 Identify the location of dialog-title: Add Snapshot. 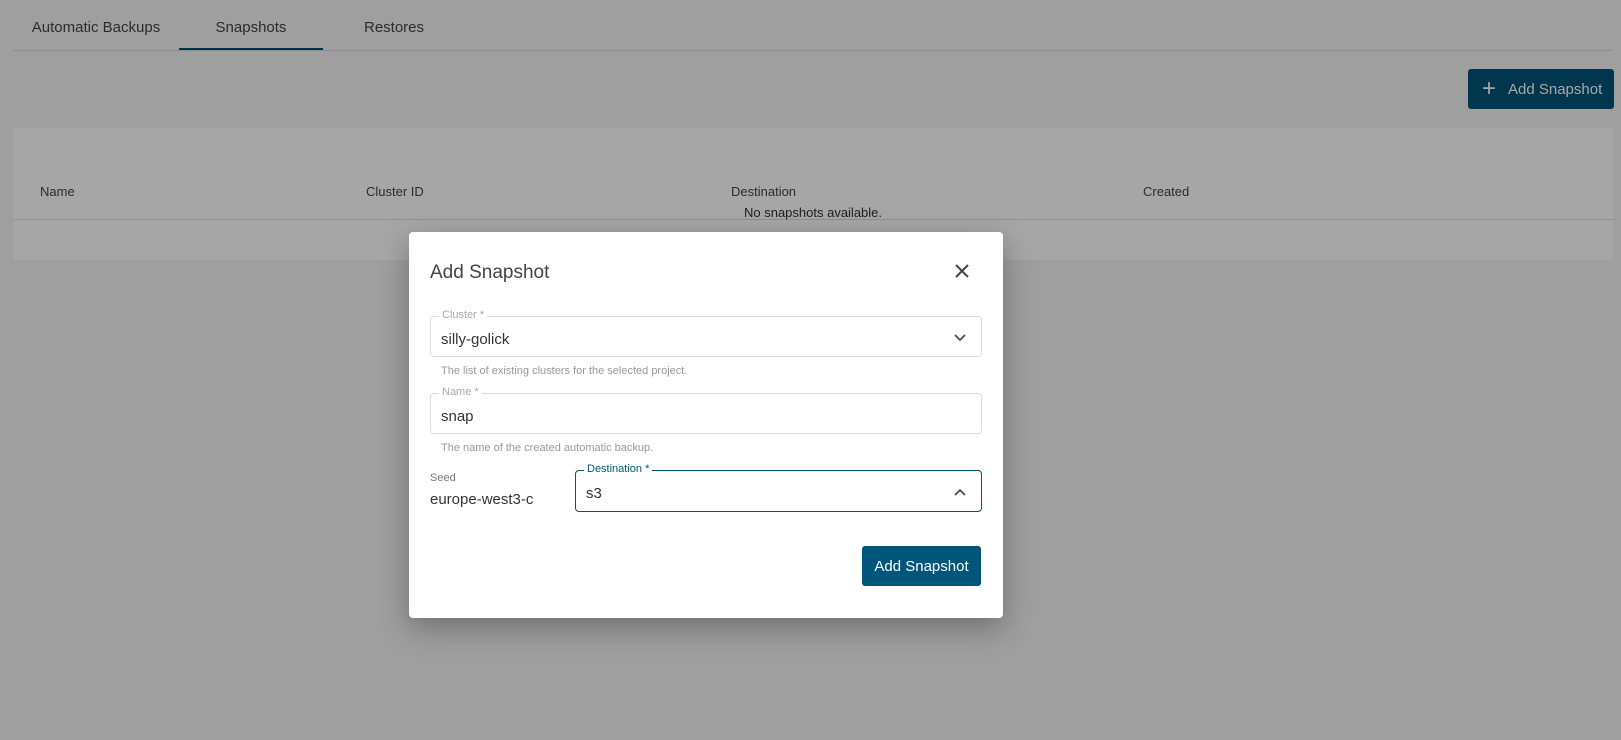
(490, 272).